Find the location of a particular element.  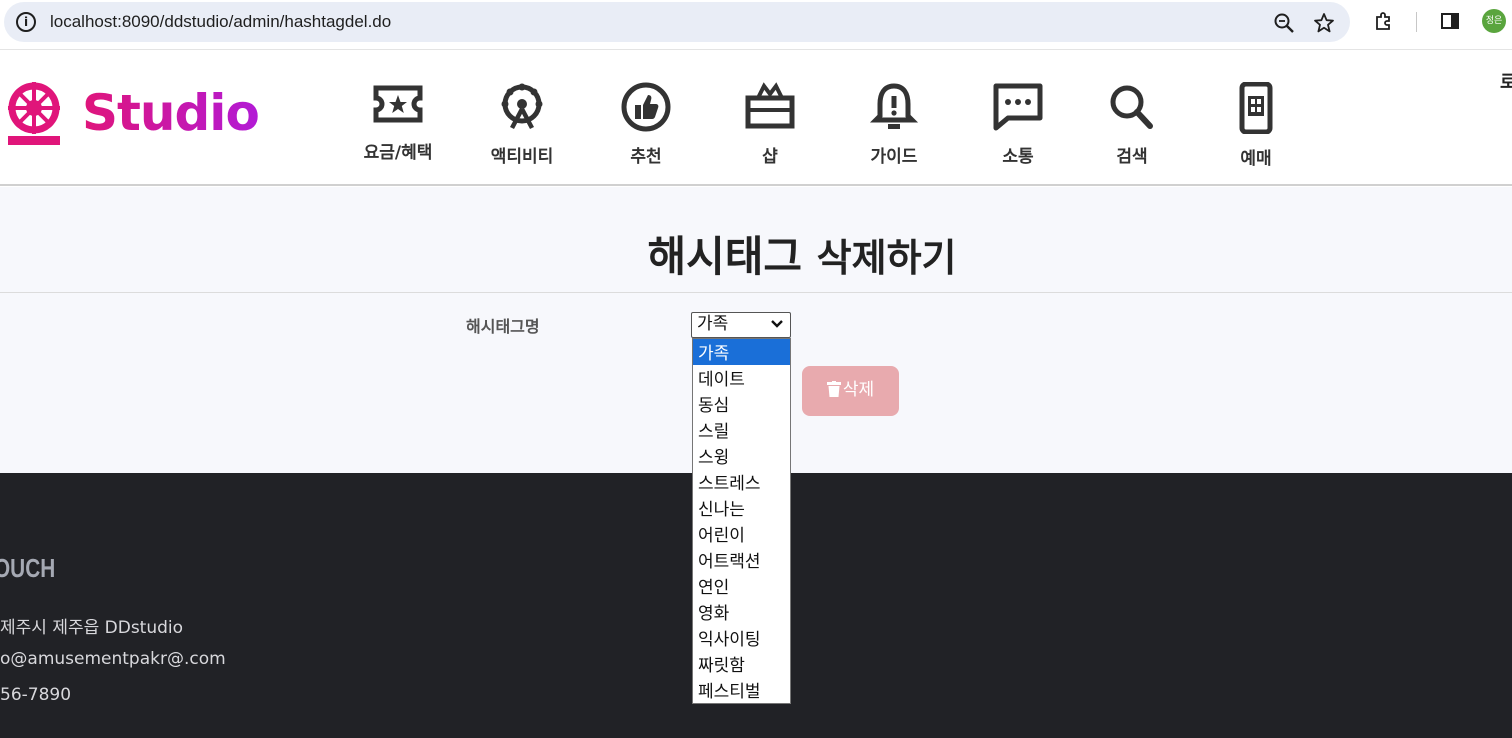

dropdown-option: 연인 is located at coordinates (741, 586).